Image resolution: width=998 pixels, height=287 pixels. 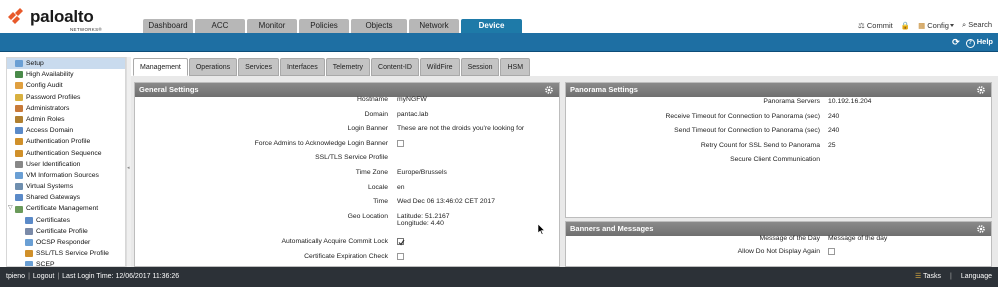 What do you see at coordinates (371, 172) in the screenshot?
I see `setting-label: Time Zone` at bounding box center [371, 172].